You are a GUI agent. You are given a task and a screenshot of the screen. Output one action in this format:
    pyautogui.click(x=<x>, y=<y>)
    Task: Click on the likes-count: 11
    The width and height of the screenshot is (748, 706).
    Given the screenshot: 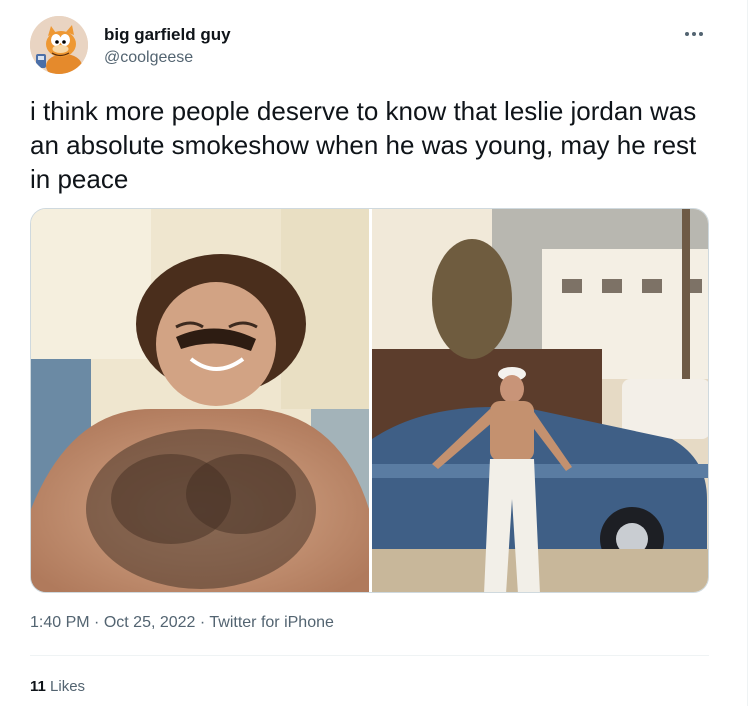 What is the action you would take?
    pyautogui.click(x=38, y=686)
    